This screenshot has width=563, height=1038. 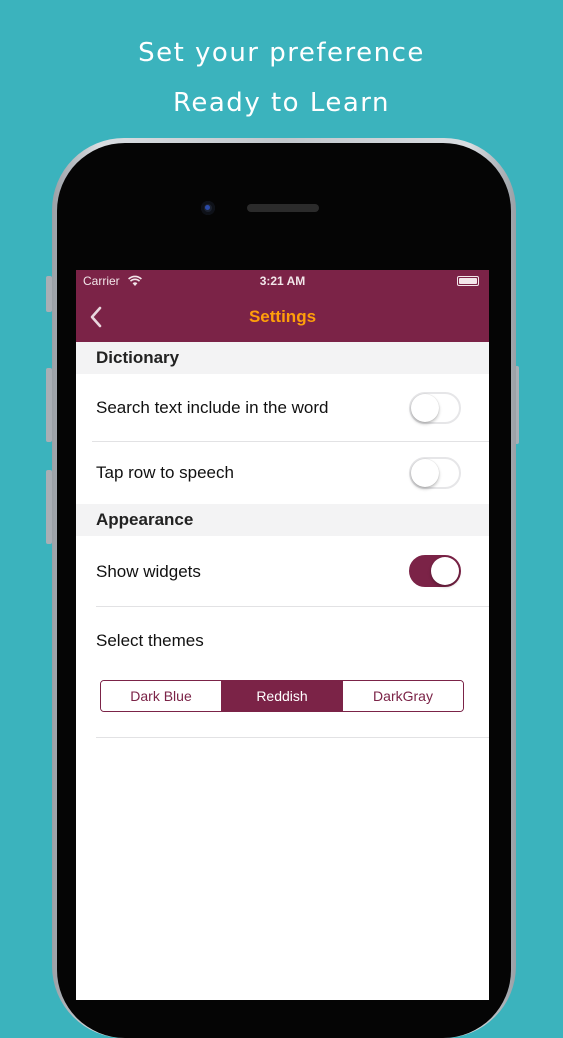 What do you see at coordinates (283, 208) in the screenshot?
I see `earpiece-speaker` at bounding box center [283, 208].